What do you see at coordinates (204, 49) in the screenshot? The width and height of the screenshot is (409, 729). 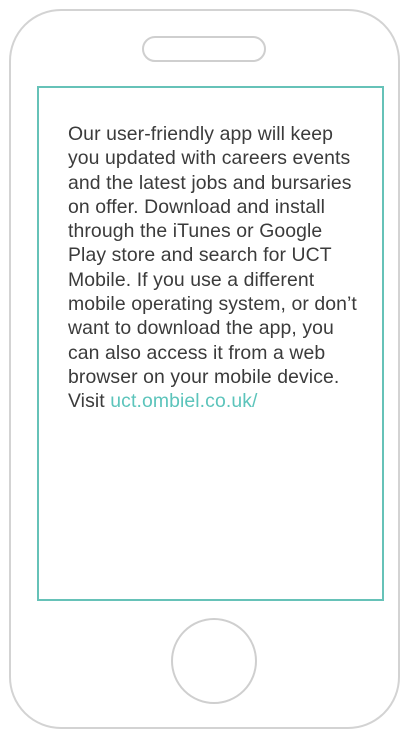 I see `phone-speaker` at bounding box center [204, 49].